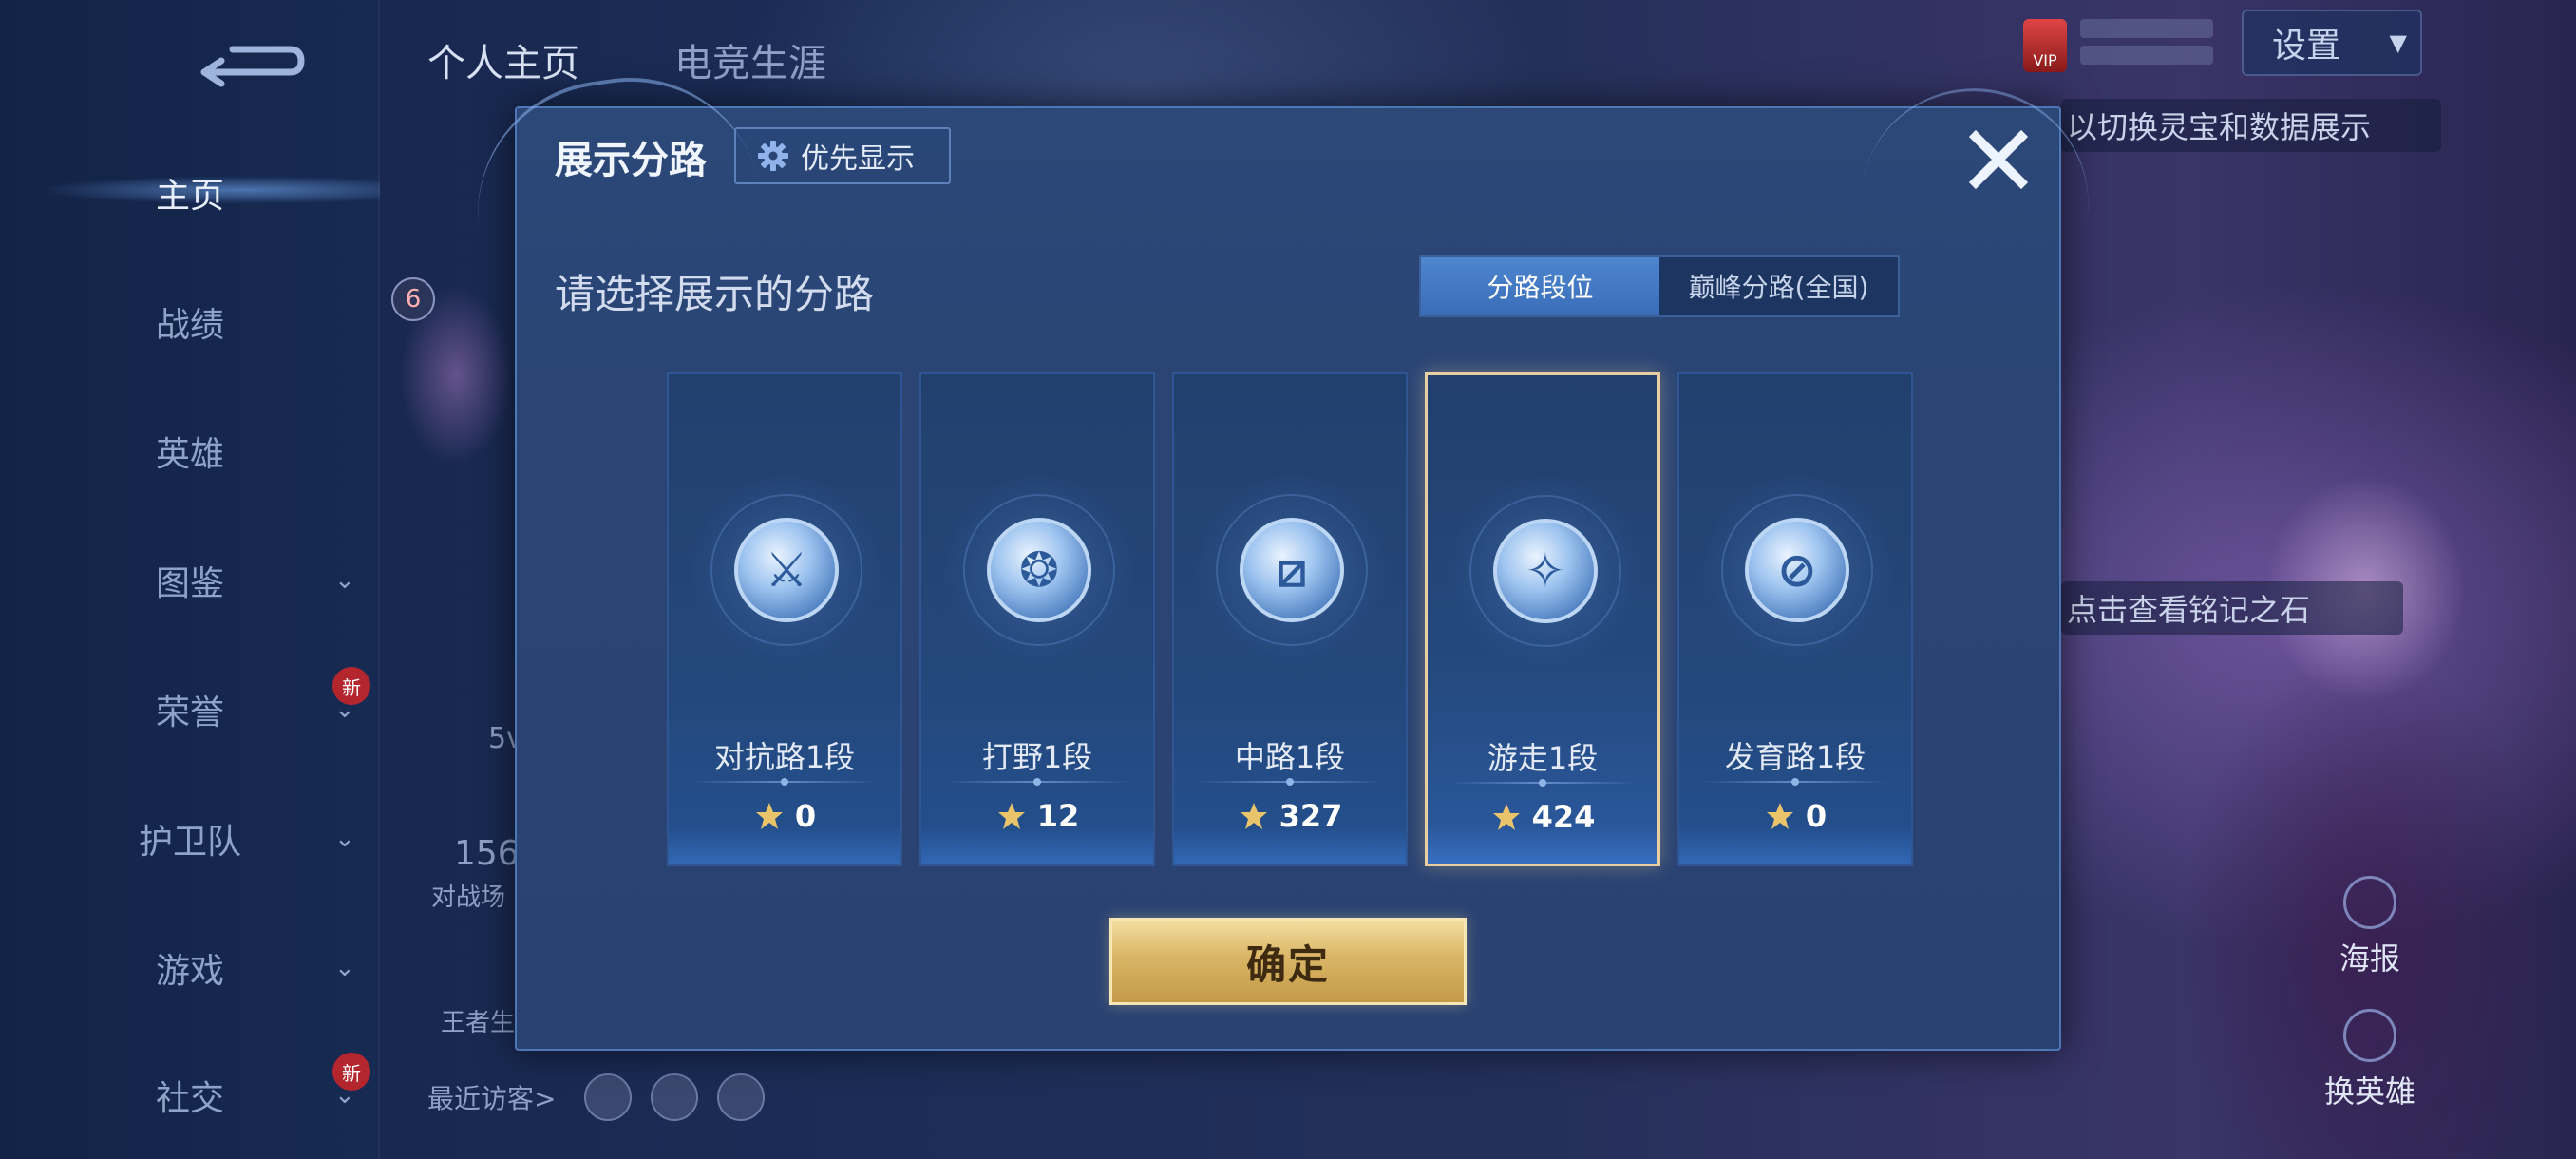 The height and width of the screenshot is (1159, 2576). Describe the element at coordinates (487, 853) in the screenshot. I see `match-count: 156` at that location.